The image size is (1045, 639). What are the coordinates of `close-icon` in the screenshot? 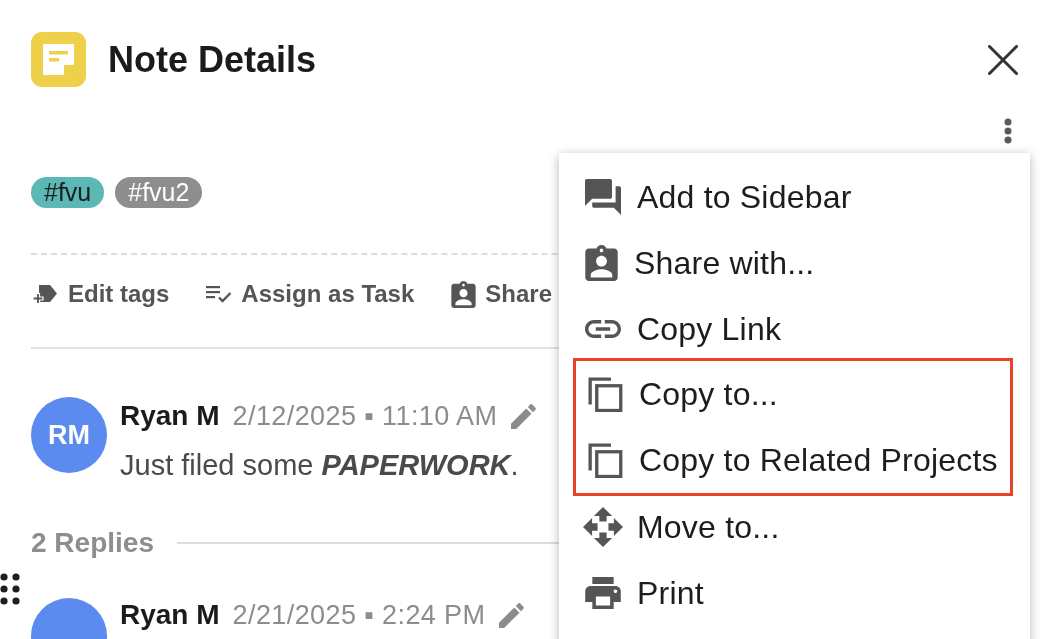 It's located at (1003, 59).